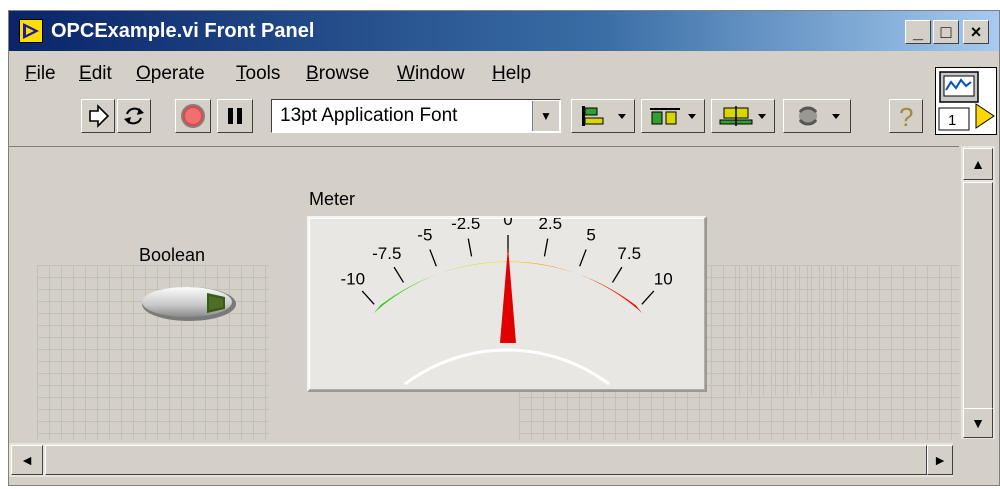  I want to click on meter-scale-label: 5, so click(590, 234).